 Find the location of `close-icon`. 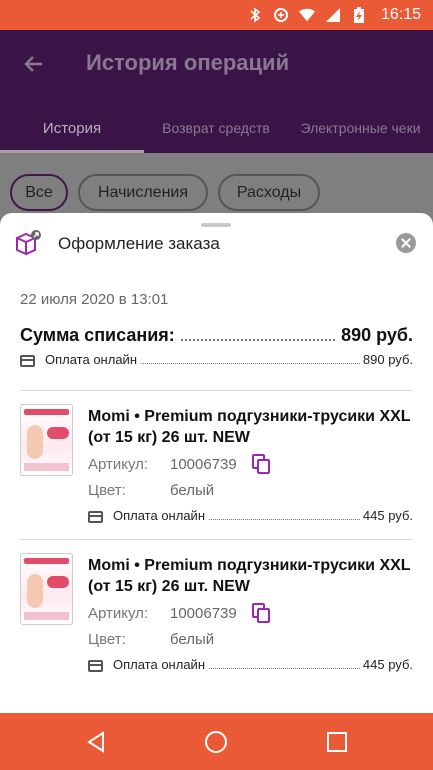

close-icon is located at coordinates (406, 243).